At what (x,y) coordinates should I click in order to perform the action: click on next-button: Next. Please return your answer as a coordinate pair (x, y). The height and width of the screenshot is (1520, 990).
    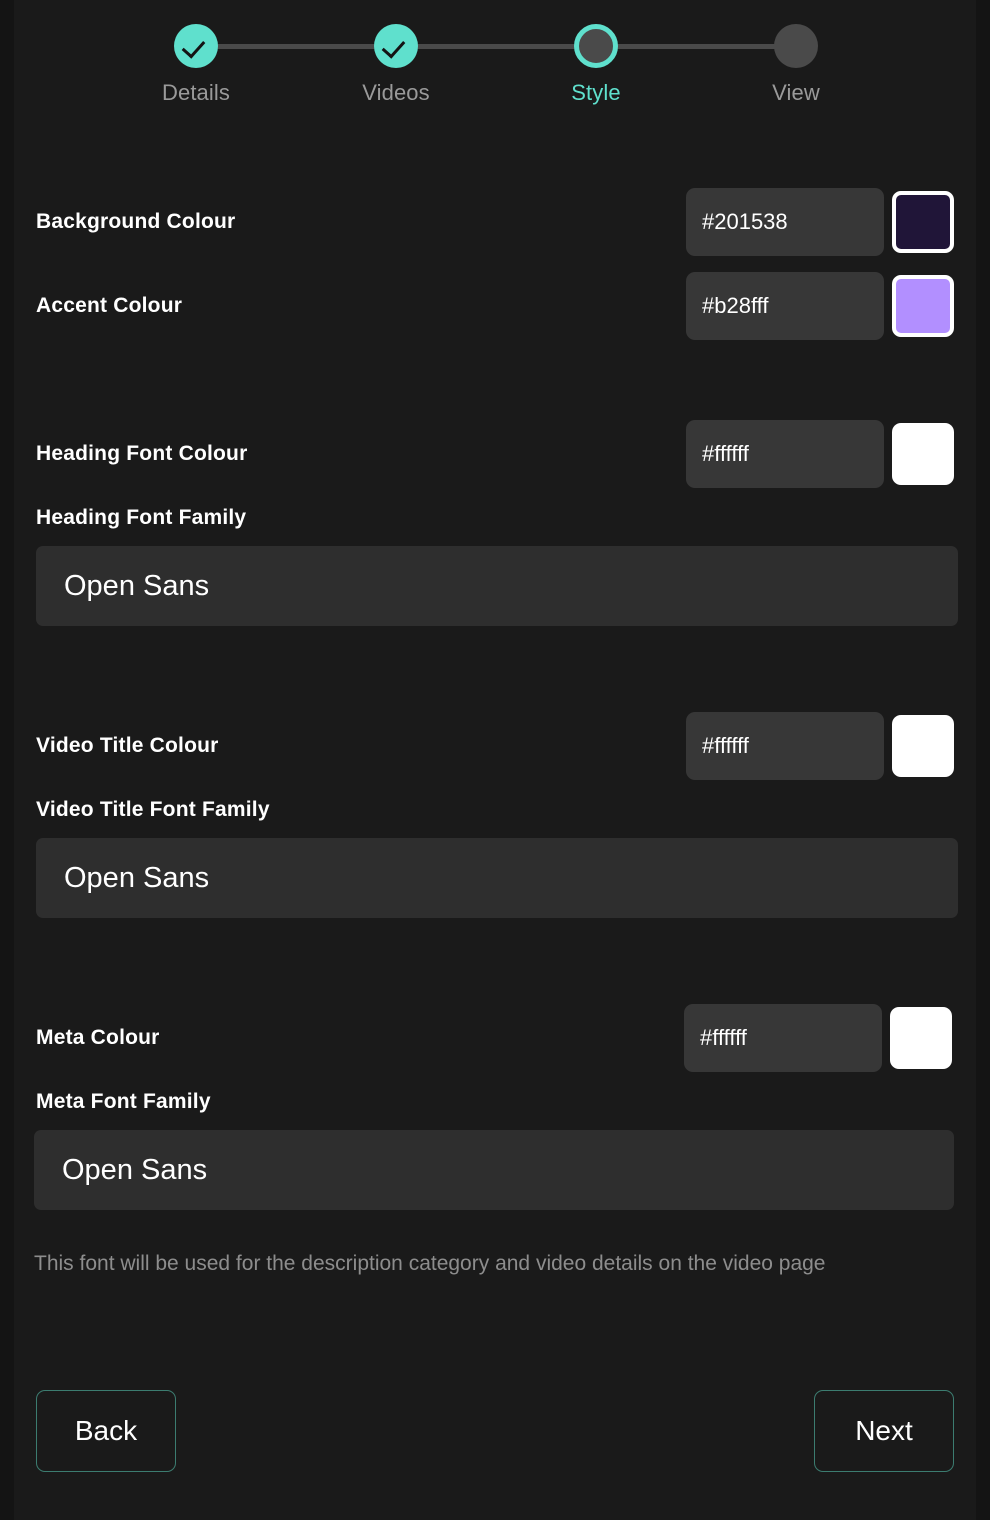
    Looking at the image, I should click on (884, 1431).